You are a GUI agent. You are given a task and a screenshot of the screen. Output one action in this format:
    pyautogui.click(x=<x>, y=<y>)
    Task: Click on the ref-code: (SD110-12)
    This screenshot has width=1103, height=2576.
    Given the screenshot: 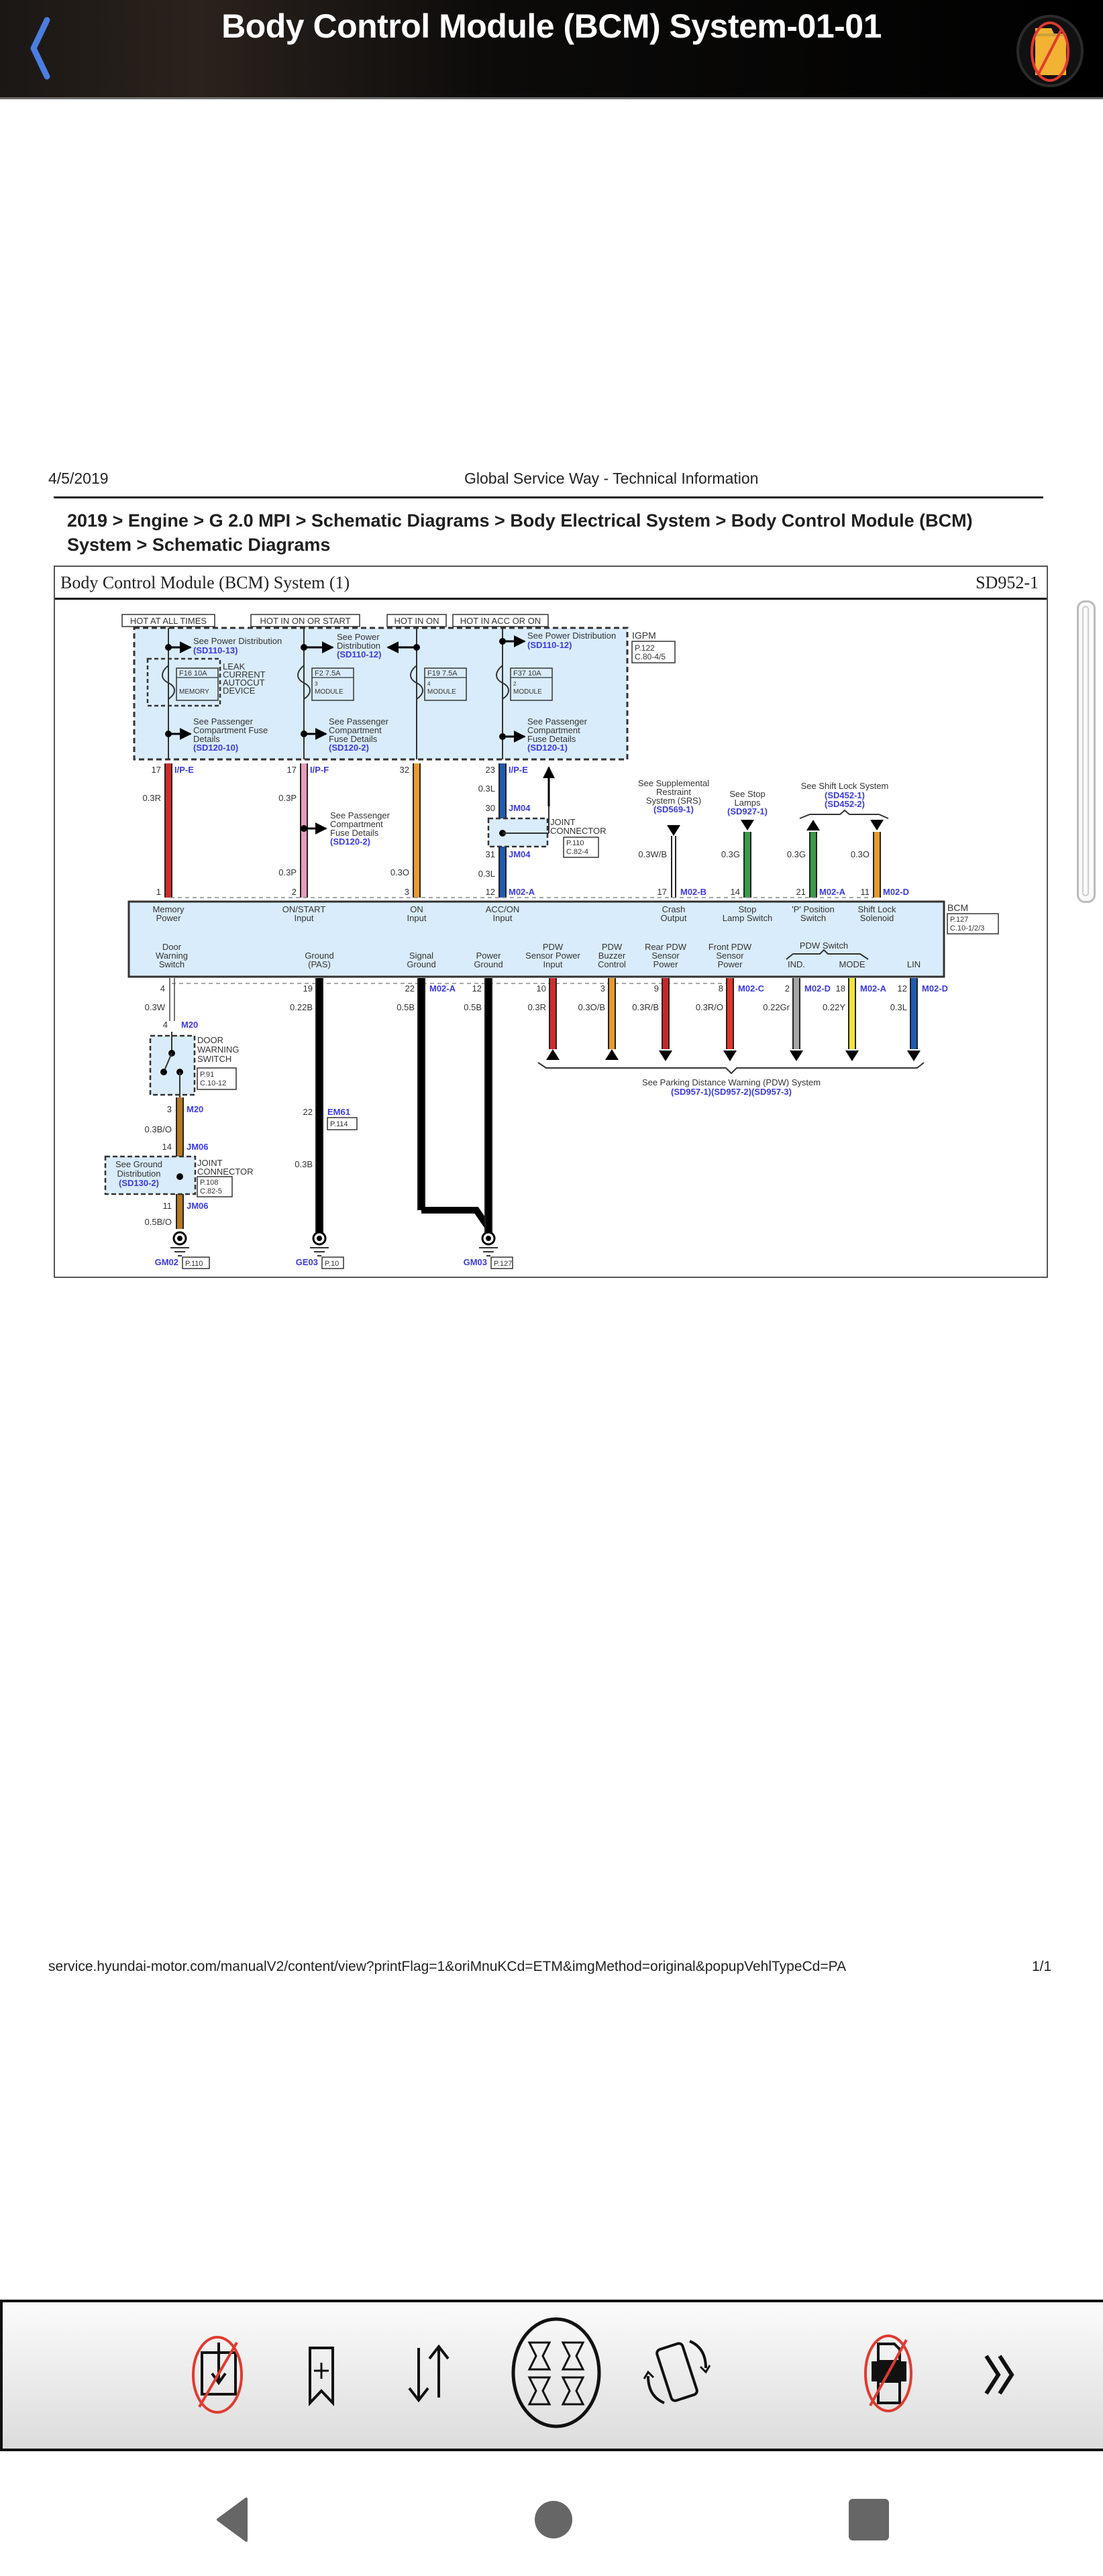 What is the action you would take?
    pyautogui.click(x=549, y=645)
    